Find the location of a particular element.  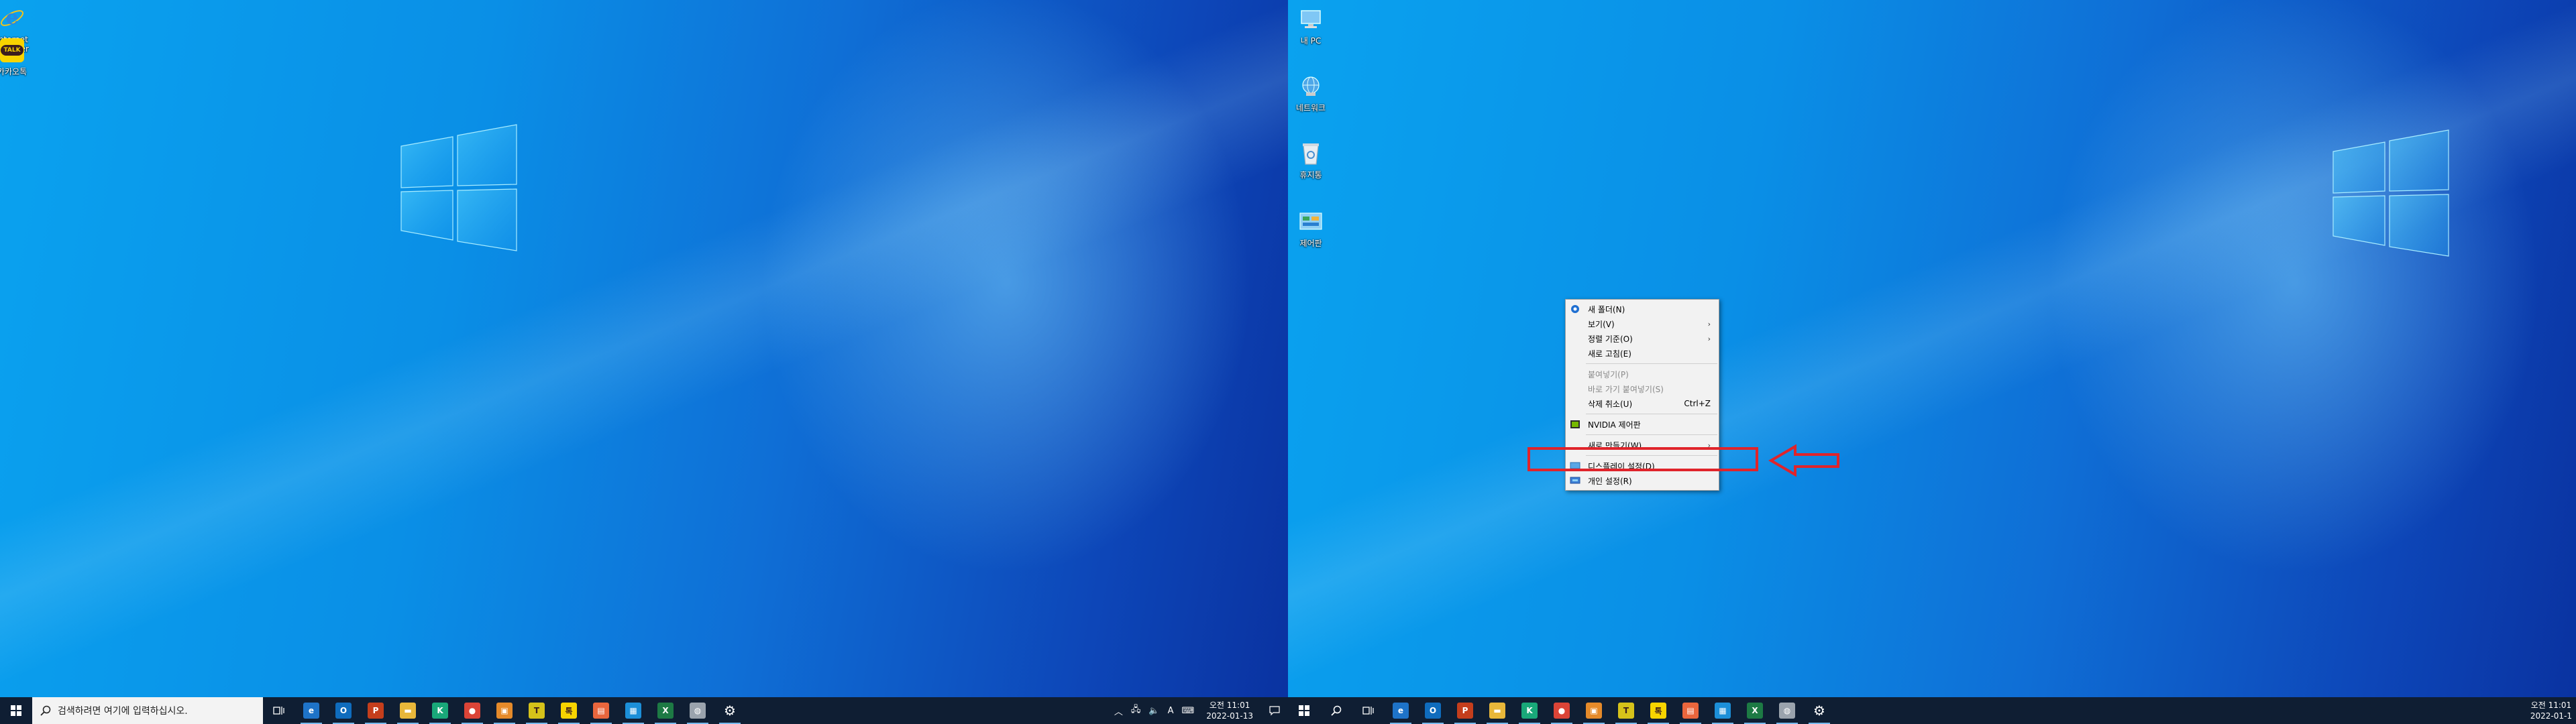

volume-tray-icon: 🔈 is located at coordinates (1153, 711).